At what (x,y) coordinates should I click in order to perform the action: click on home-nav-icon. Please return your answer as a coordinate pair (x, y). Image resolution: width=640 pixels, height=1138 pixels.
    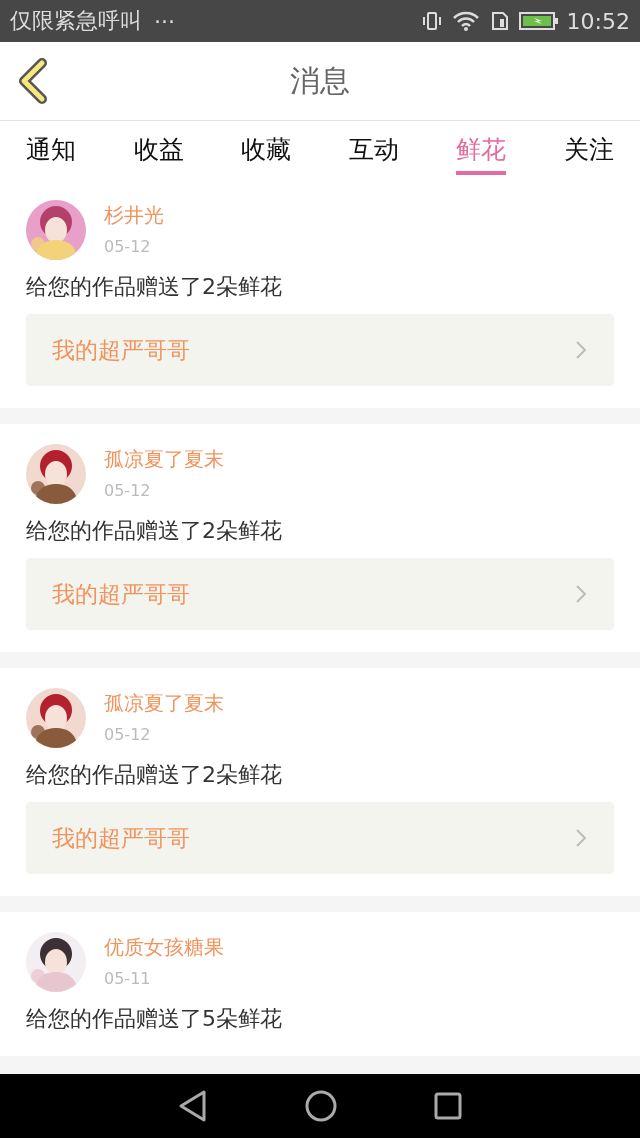
    Looking at the image, I should click on (321, 1106).